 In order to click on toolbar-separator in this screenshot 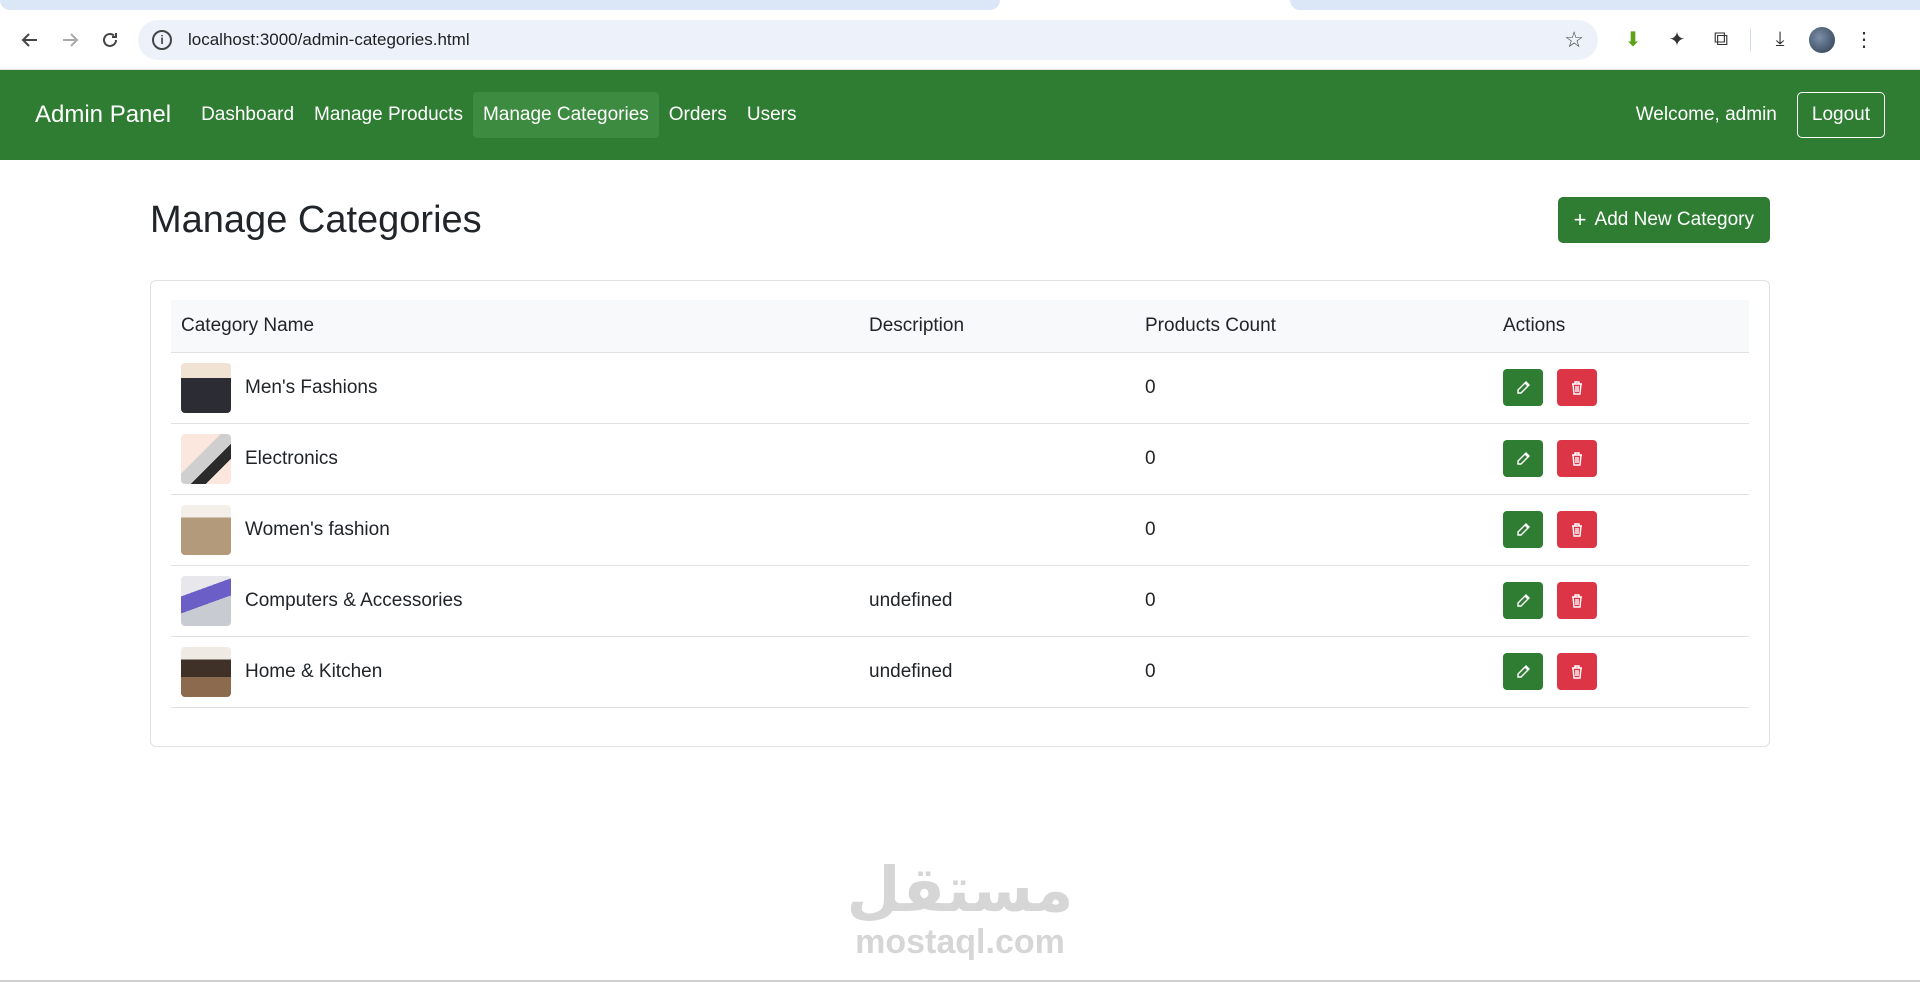, I will do `click(1750, 39)`.